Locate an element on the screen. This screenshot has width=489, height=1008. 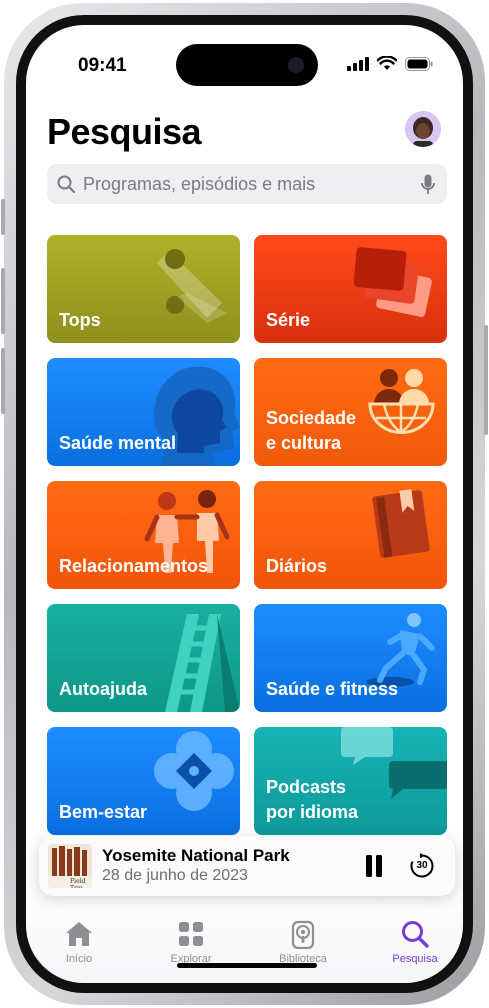
home-indicator is located at coordinates (247, 965).